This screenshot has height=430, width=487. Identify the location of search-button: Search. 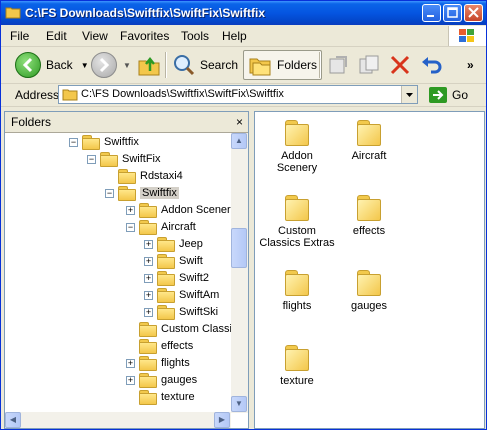
(205, 65).